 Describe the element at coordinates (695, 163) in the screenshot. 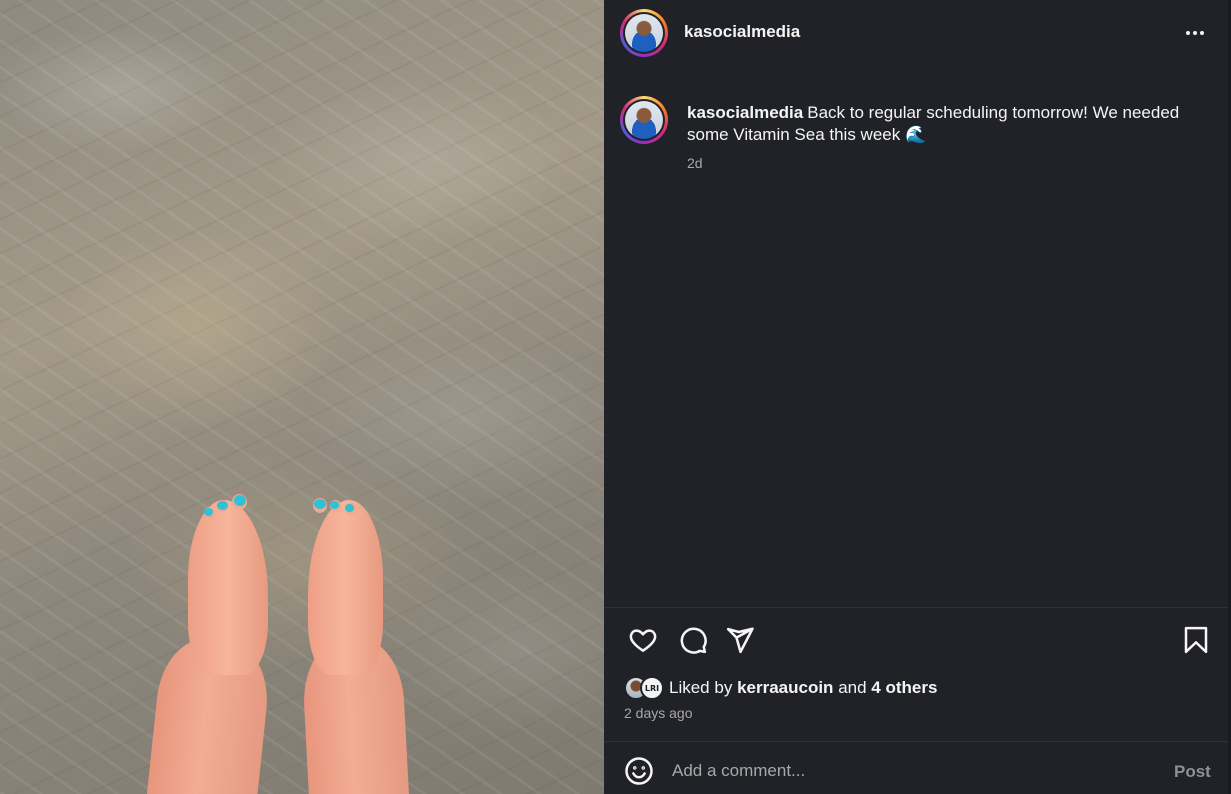

I see `caption-timestamp: 2d` at that location.